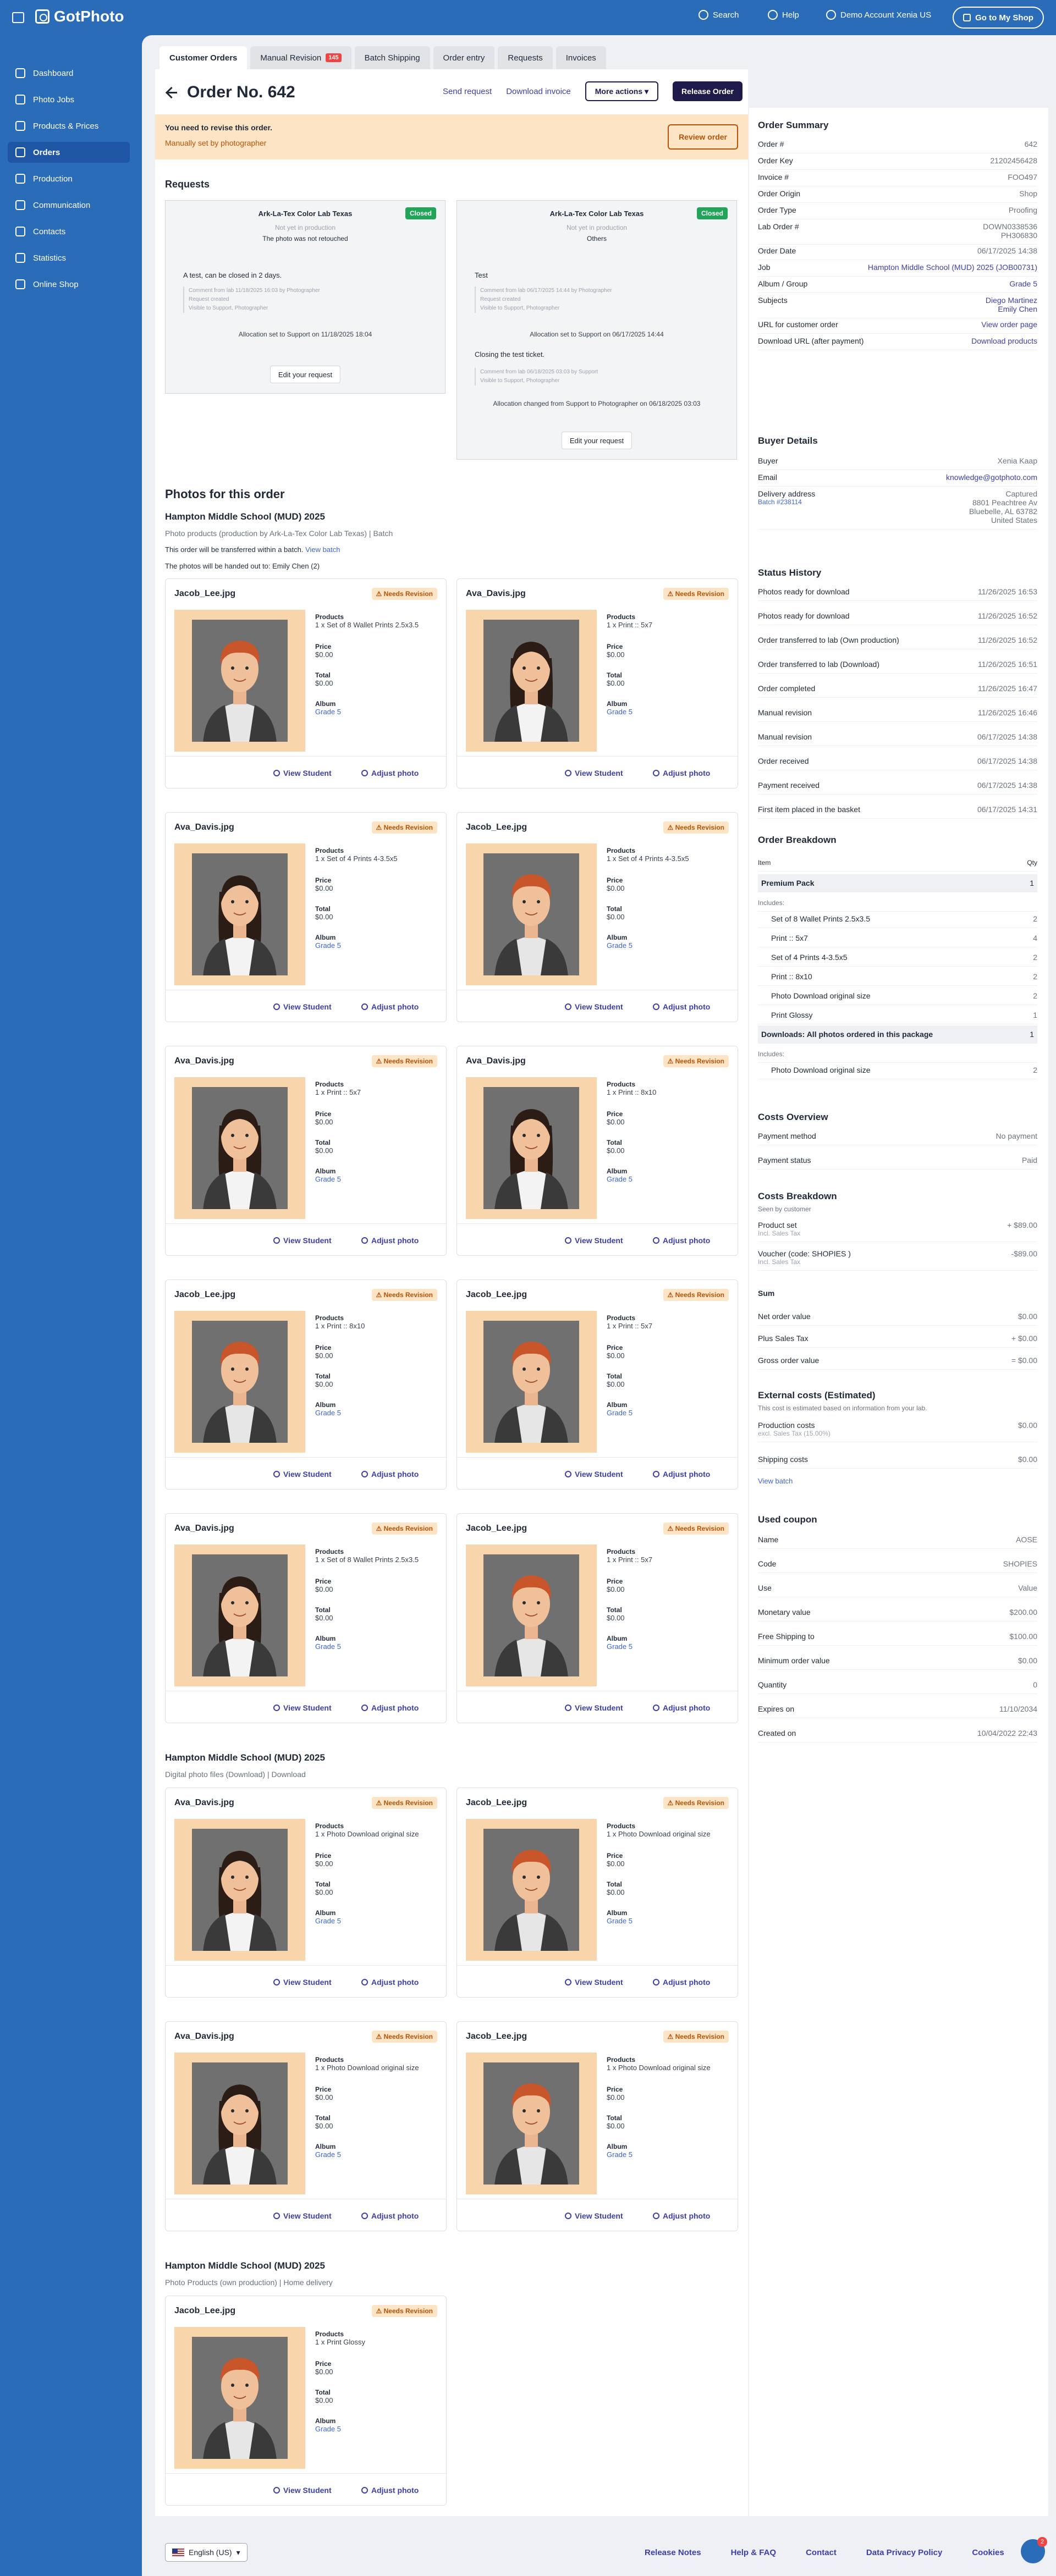  I want to click on tab-manual-revision: Manual Revision 145, so click(301, 57).